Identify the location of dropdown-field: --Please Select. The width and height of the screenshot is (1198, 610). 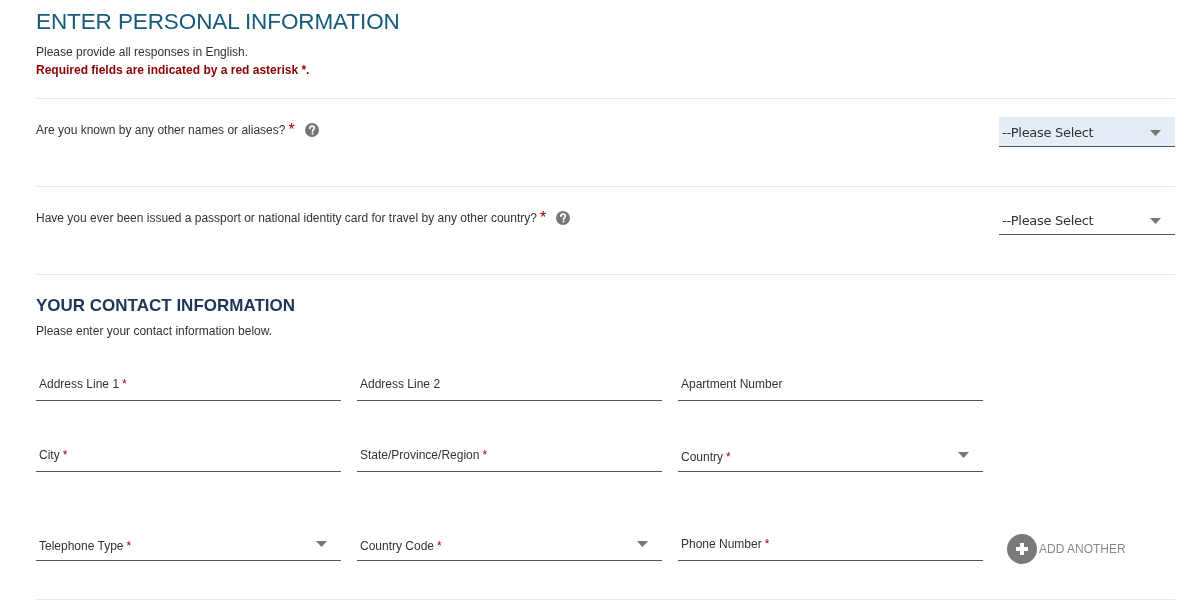
(1087, 132).